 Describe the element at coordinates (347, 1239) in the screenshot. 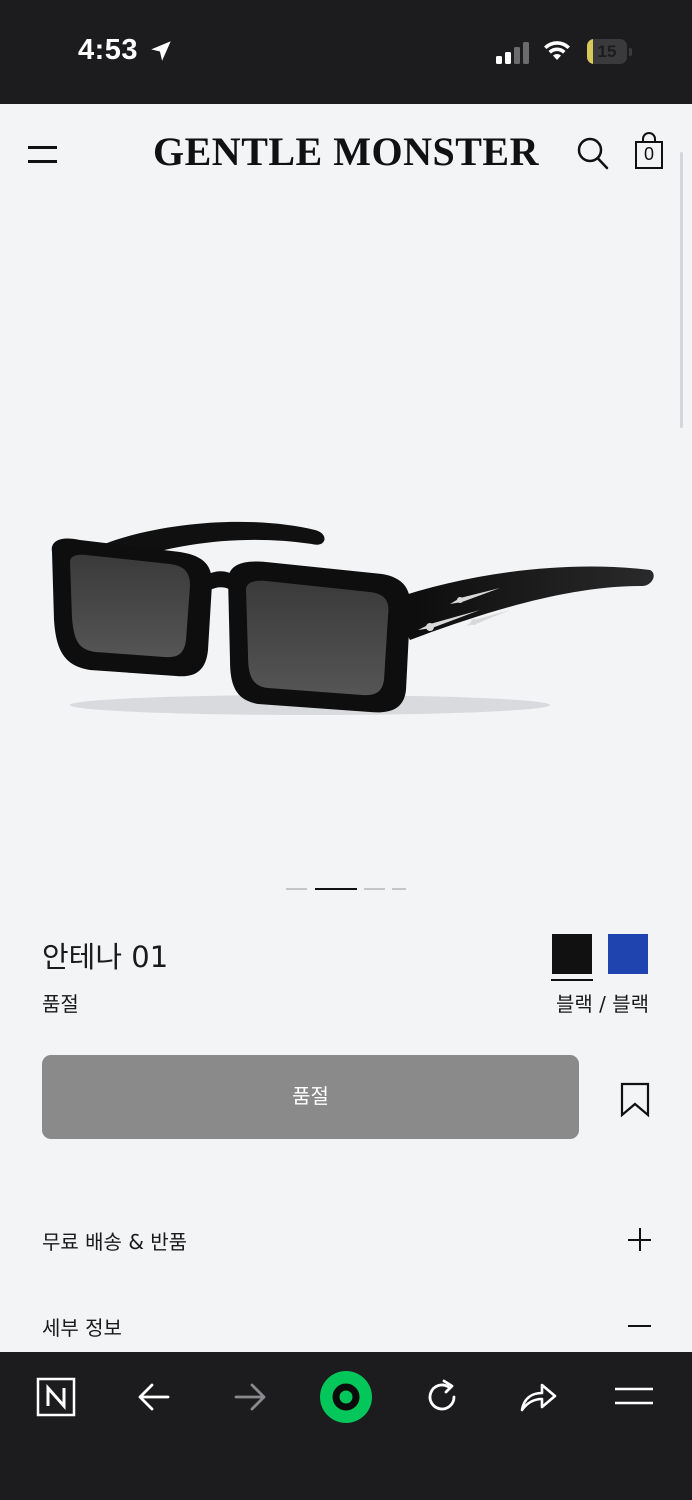

I see `accordion-shipping-returns: 무료 배송 & 반품` at that location.